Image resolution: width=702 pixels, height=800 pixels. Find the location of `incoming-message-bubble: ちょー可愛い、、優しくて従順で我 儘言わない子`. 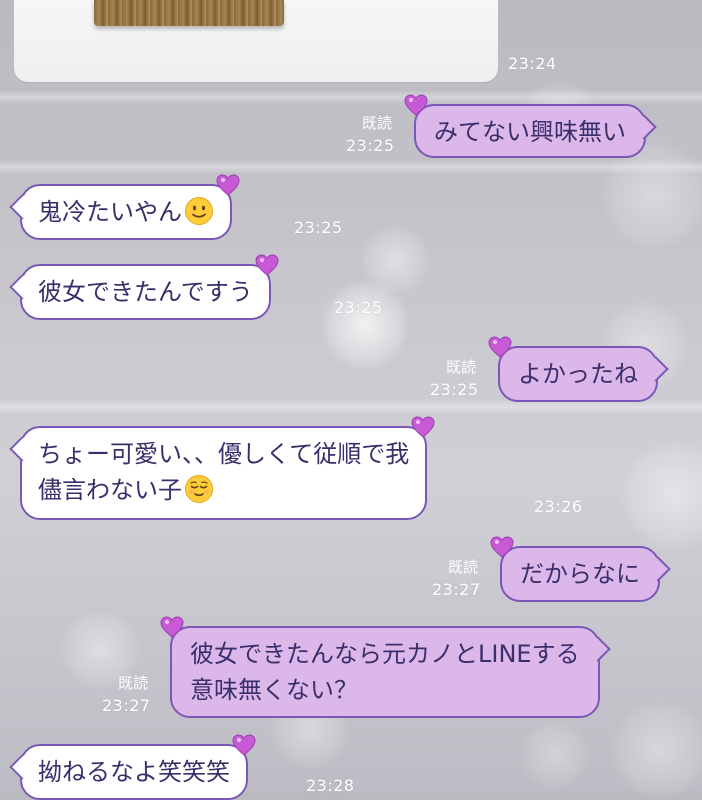

incoming-message-bubble: ちょー可愛い、、優しくて従順で我 儘言わない子 is located at coordinates (222, 468).